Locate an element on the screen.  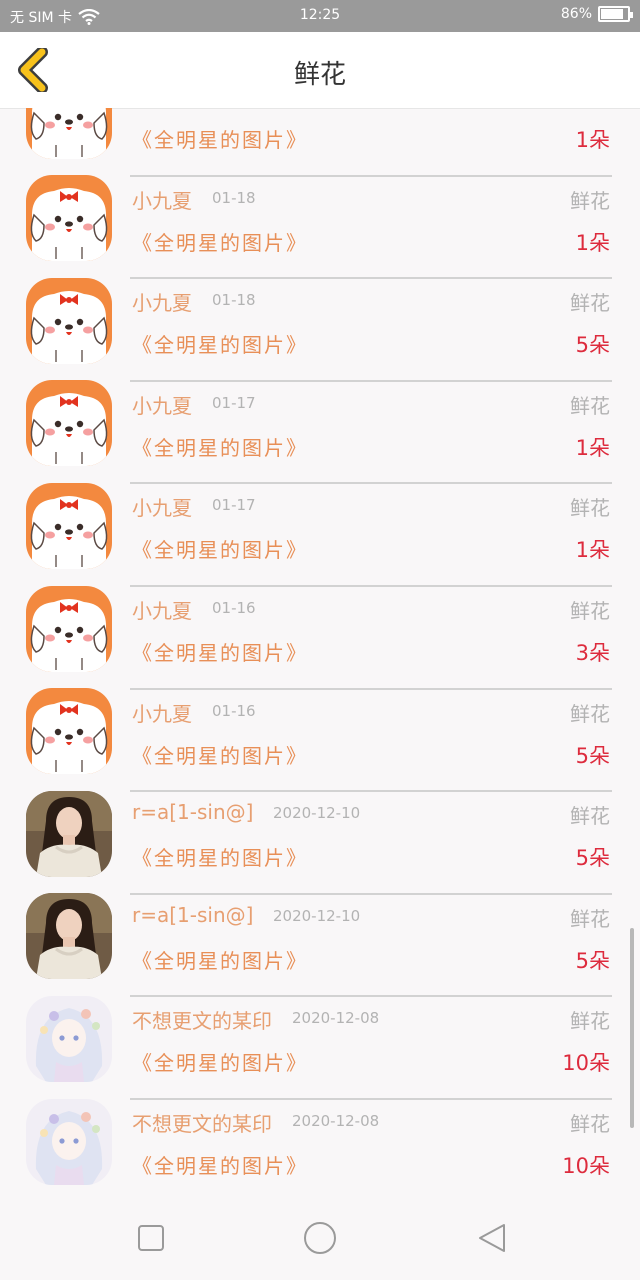
recent-apps-button is located at coordinates (151, 1238).